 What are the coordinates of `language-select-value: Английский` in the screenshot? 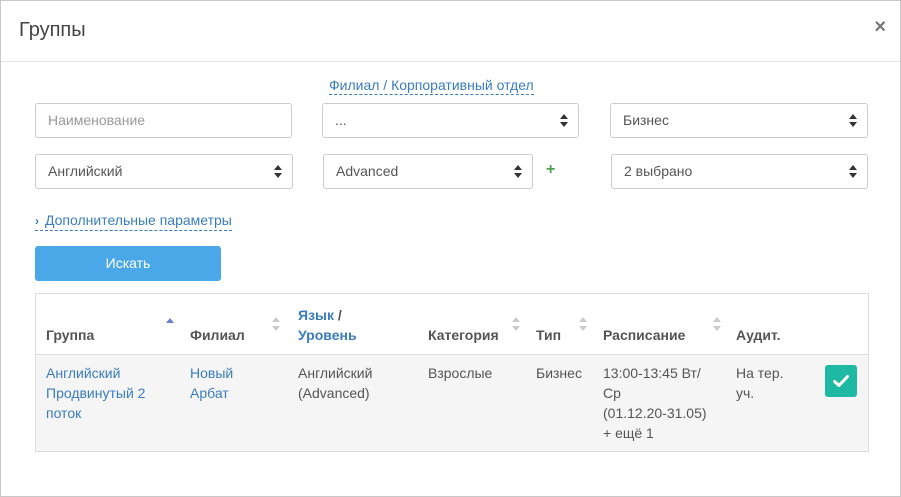 It's located at (85, 171).